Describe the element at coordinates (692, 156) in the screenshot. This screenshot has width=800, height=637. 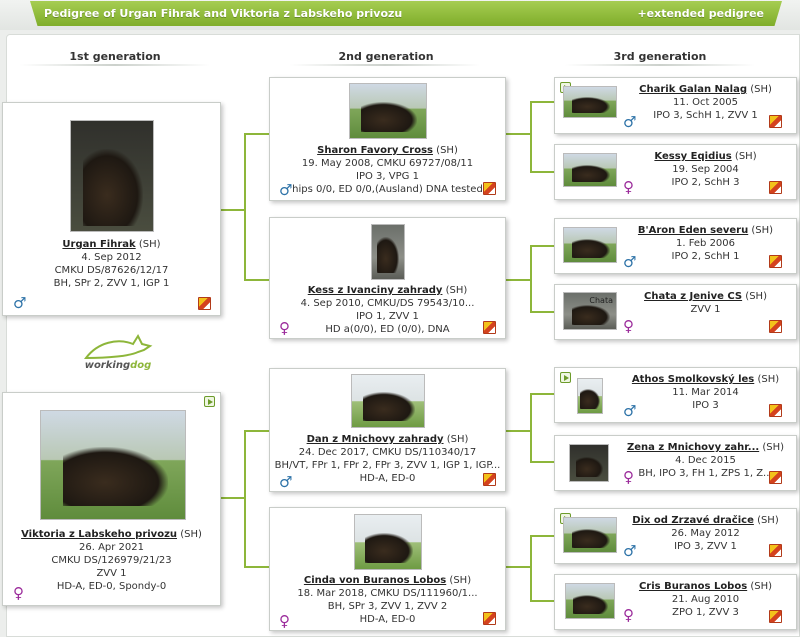
I see `dog-name-link: Kessy Eqidius` at that location.